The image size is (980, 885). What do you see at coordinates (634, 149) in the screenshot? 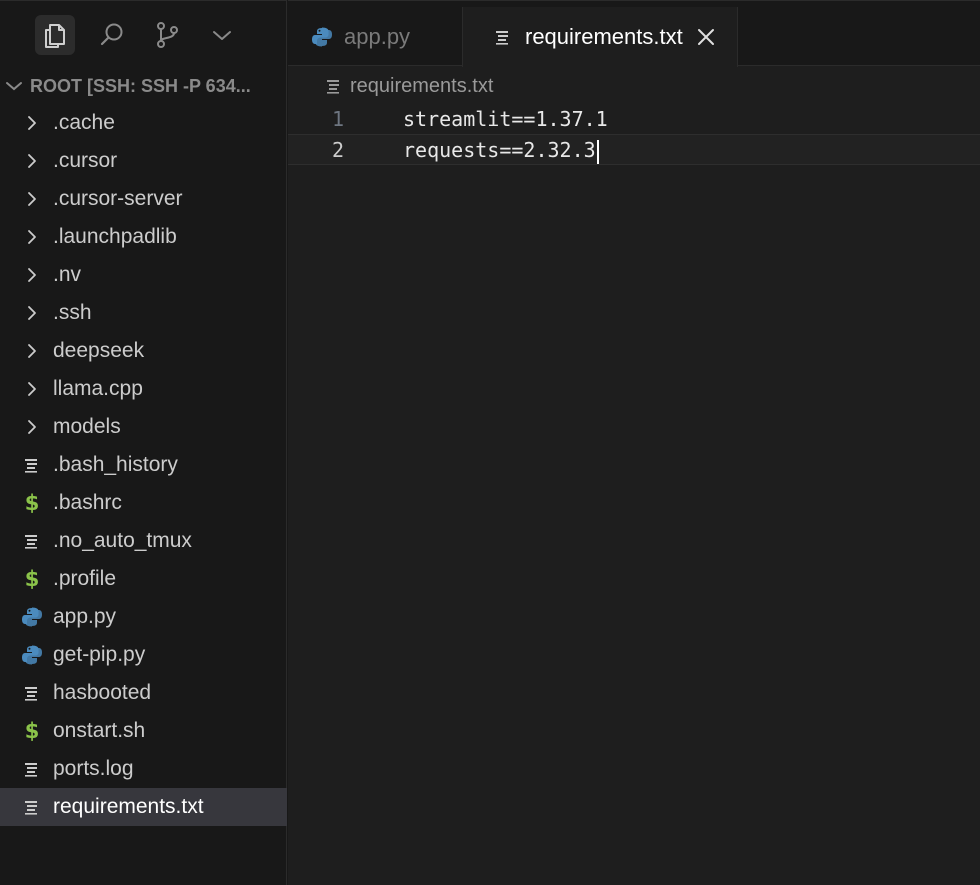
I see `code-line-current: 2 requests==2.32.3` at bounding box center [634, 149].